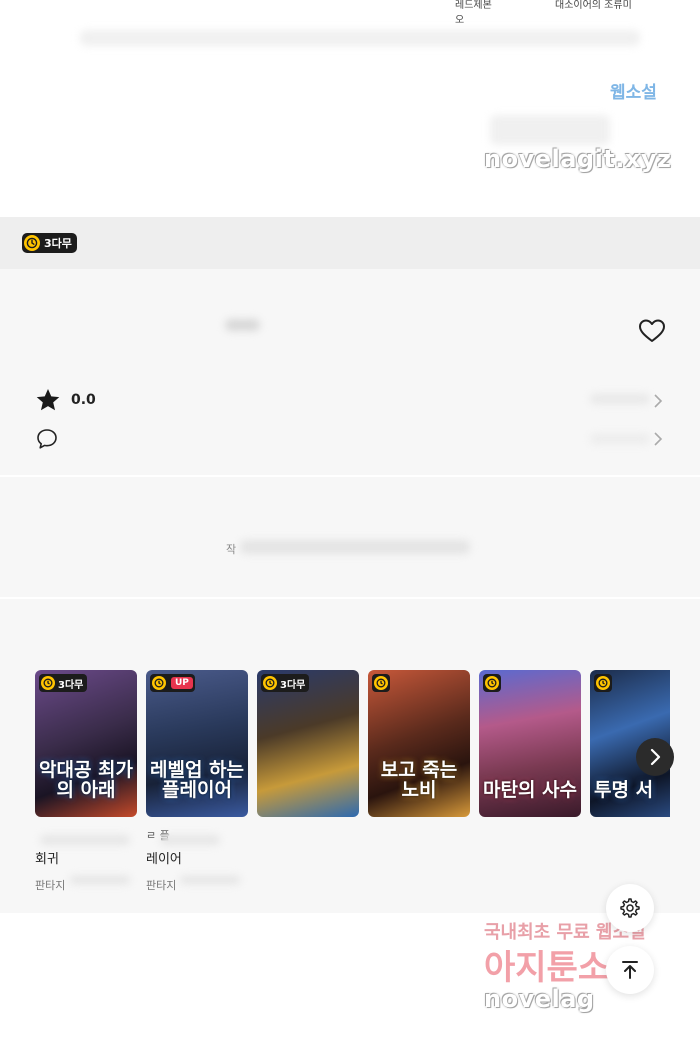 The height and width of the screenshot is (1041, 700). I want to click on gear-icon, so click(630, 908).